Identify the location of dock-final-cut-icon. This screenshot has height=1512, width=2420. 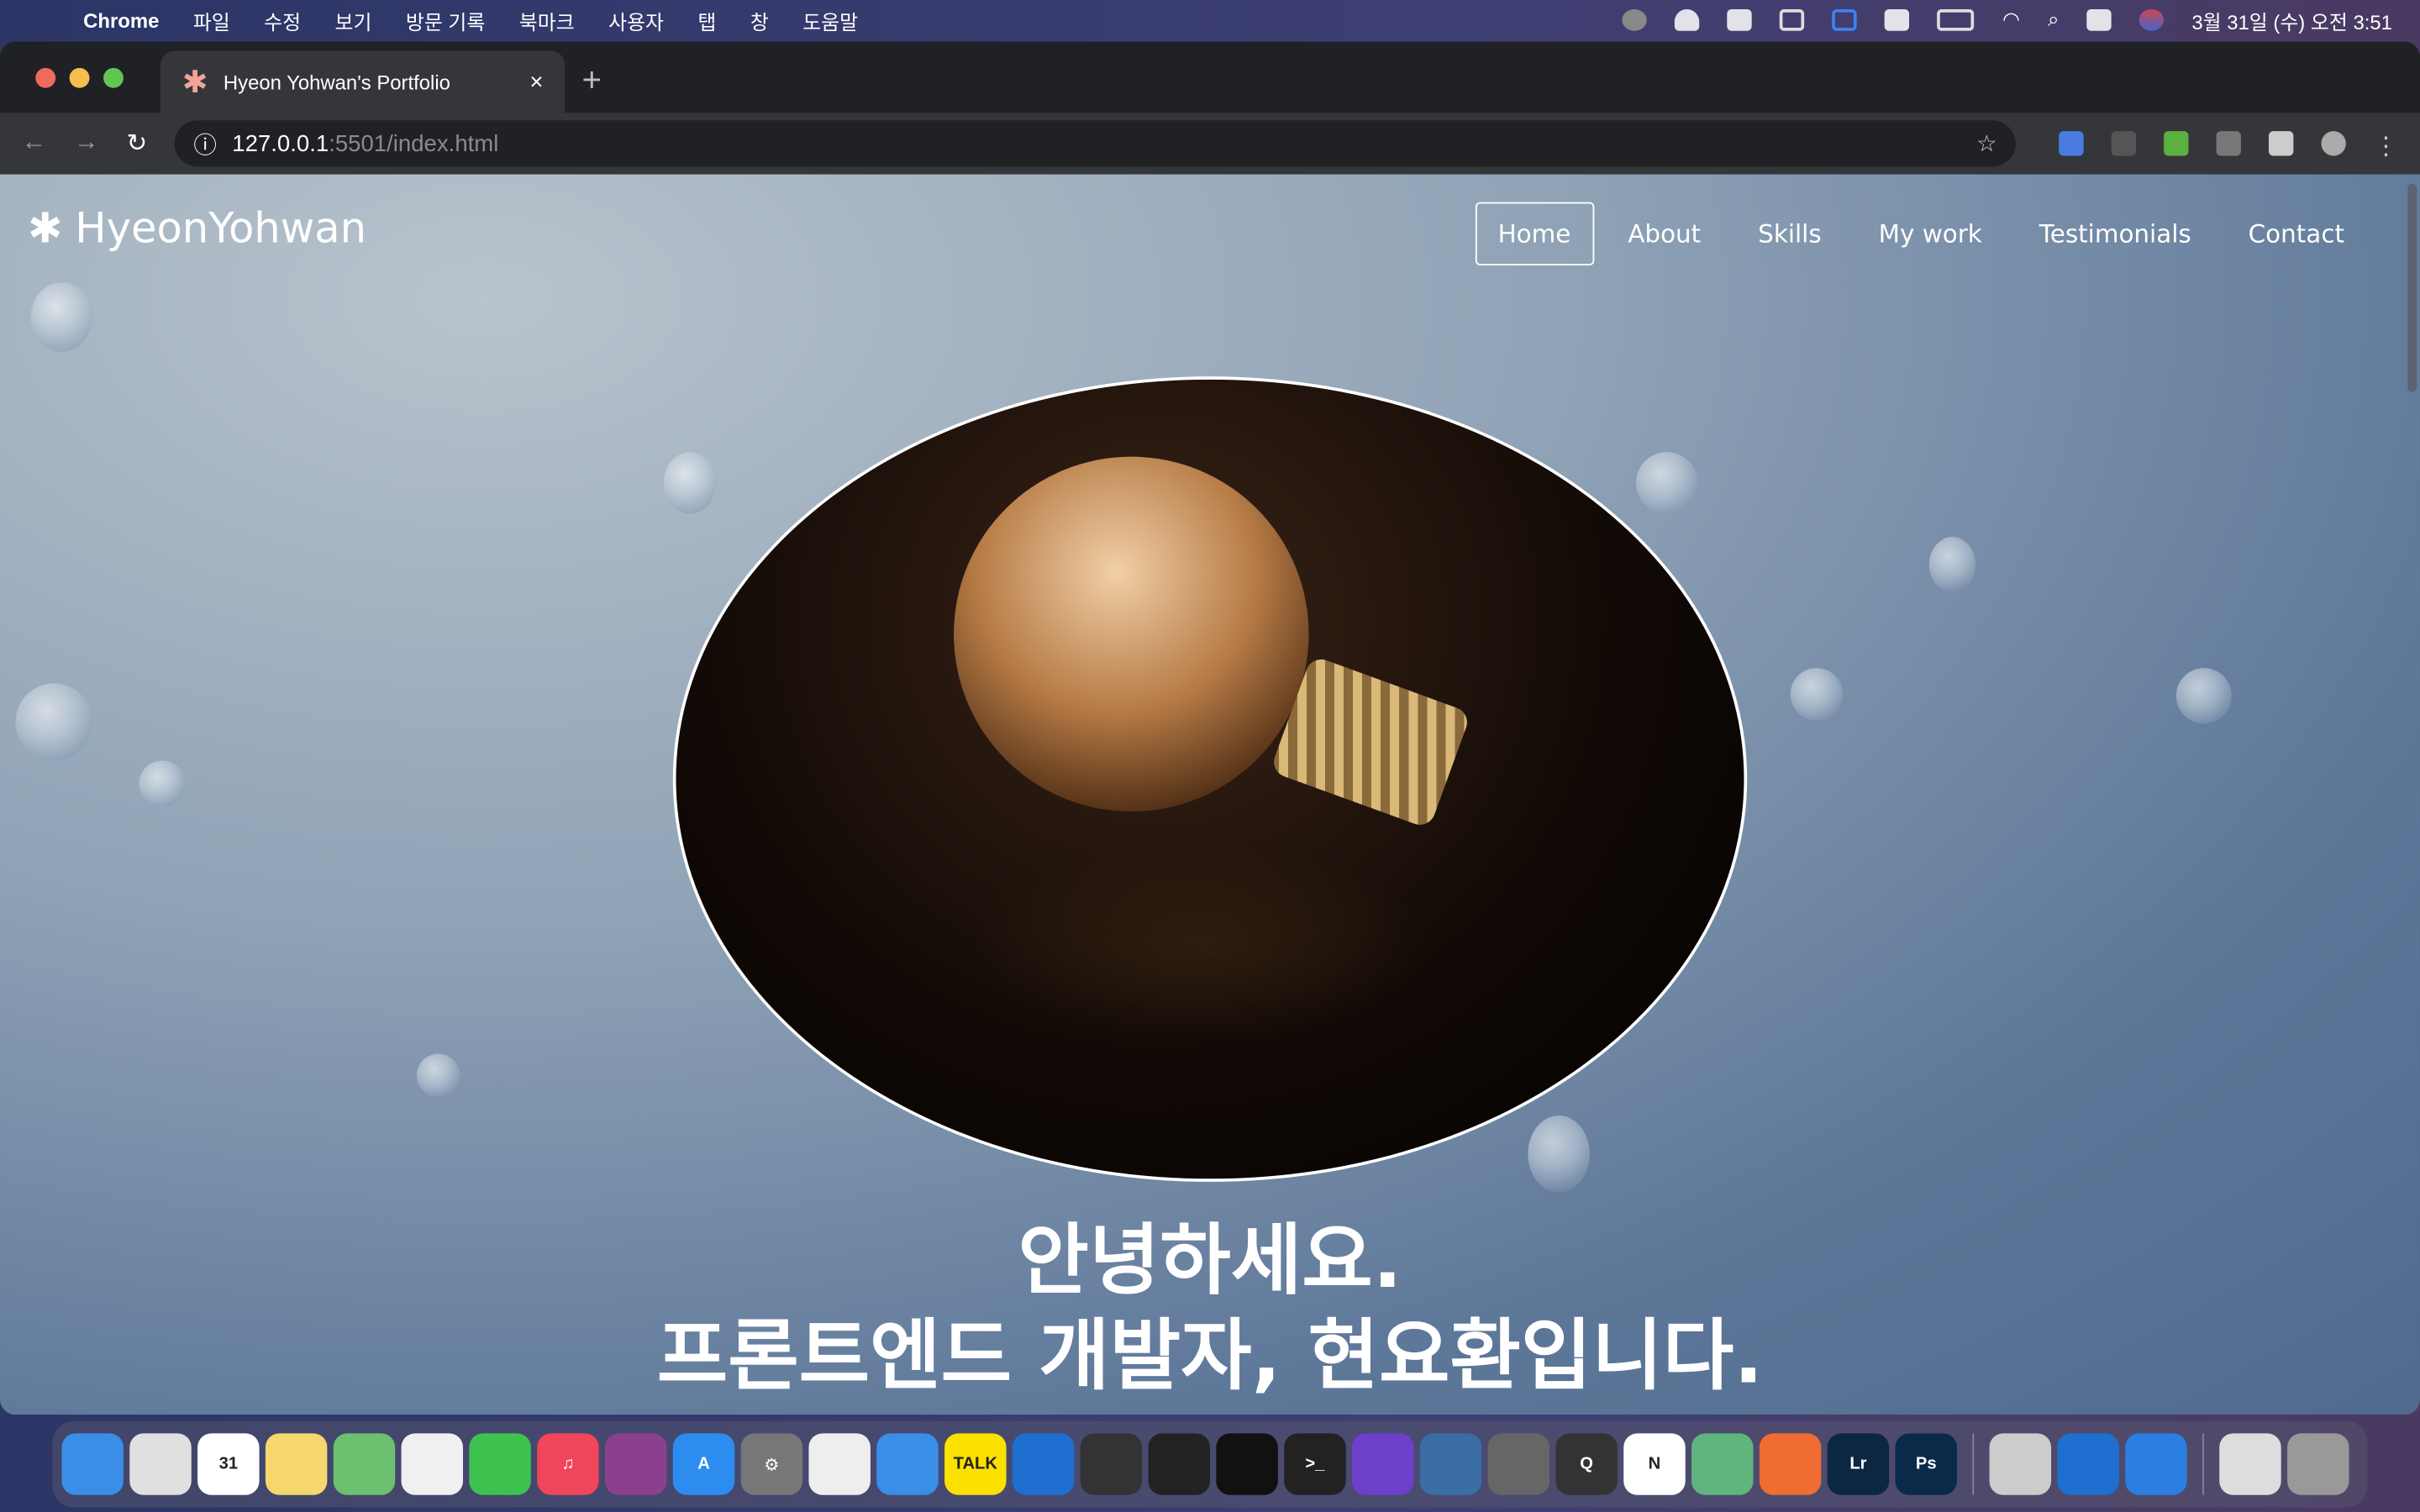
(1111, 1464).